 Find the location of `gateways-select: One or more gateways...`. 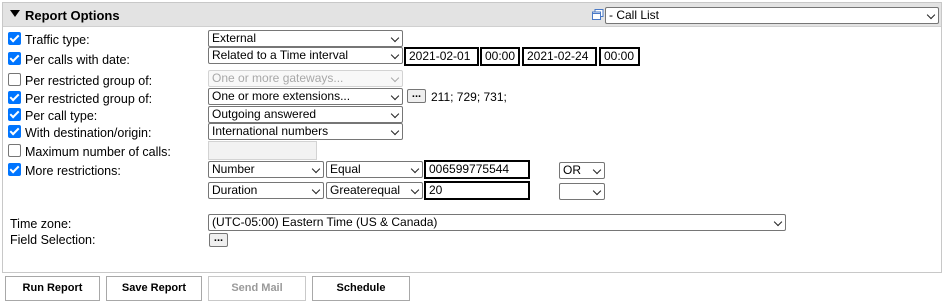

gateways-select: One or more gateways... is located at coordinates (305, 78).